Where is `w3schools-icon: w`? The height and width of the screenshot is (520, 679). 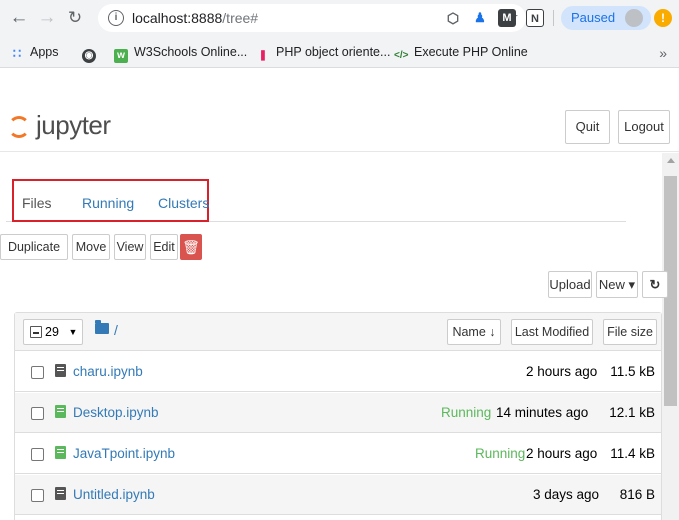 w3schools-icon: w is located at coordinates (121, 56).